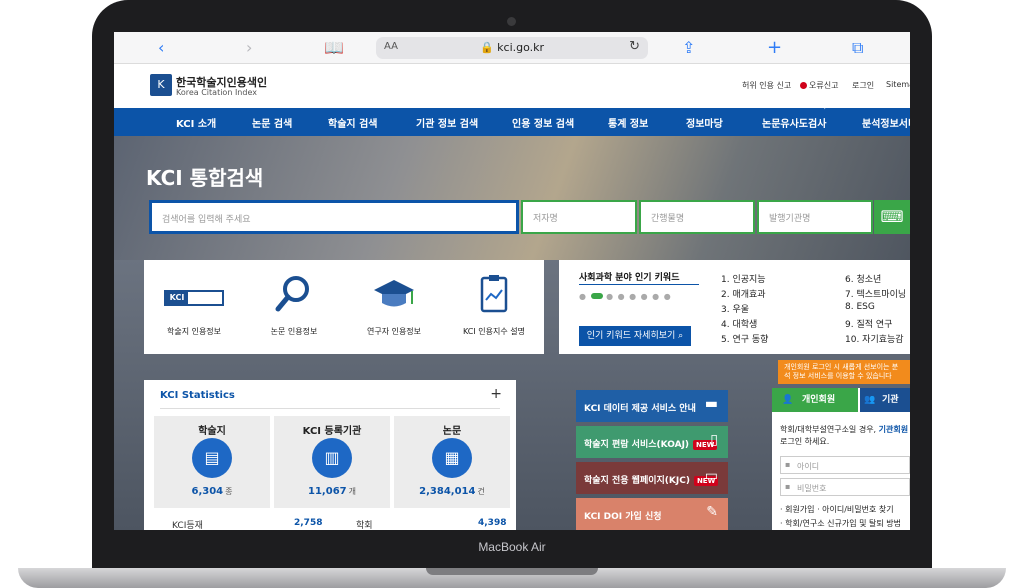  Describe the element at coordinates (452, 431) in the screenshot. I see `stat-label: 논문` at that location.